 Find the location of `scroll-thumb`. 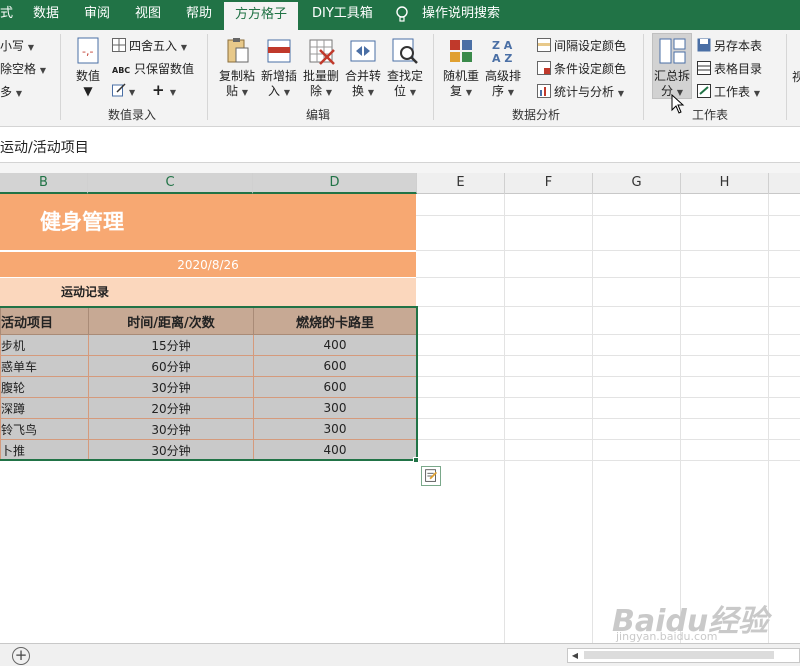

scroll-thumb is located at coordinates (679, 655).